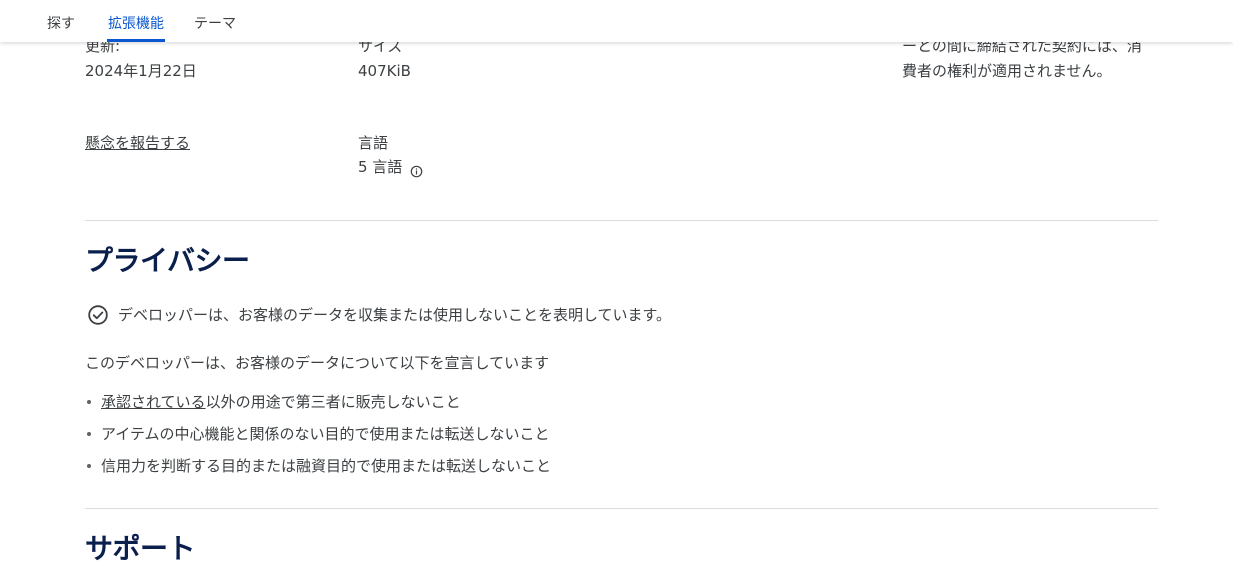 This screenshot has height=568, width=1233. Describe the element at coordinates (616, 21) in the screenshot. I see `top-navigation: 探す 拡張機能 テーマ` at that location.